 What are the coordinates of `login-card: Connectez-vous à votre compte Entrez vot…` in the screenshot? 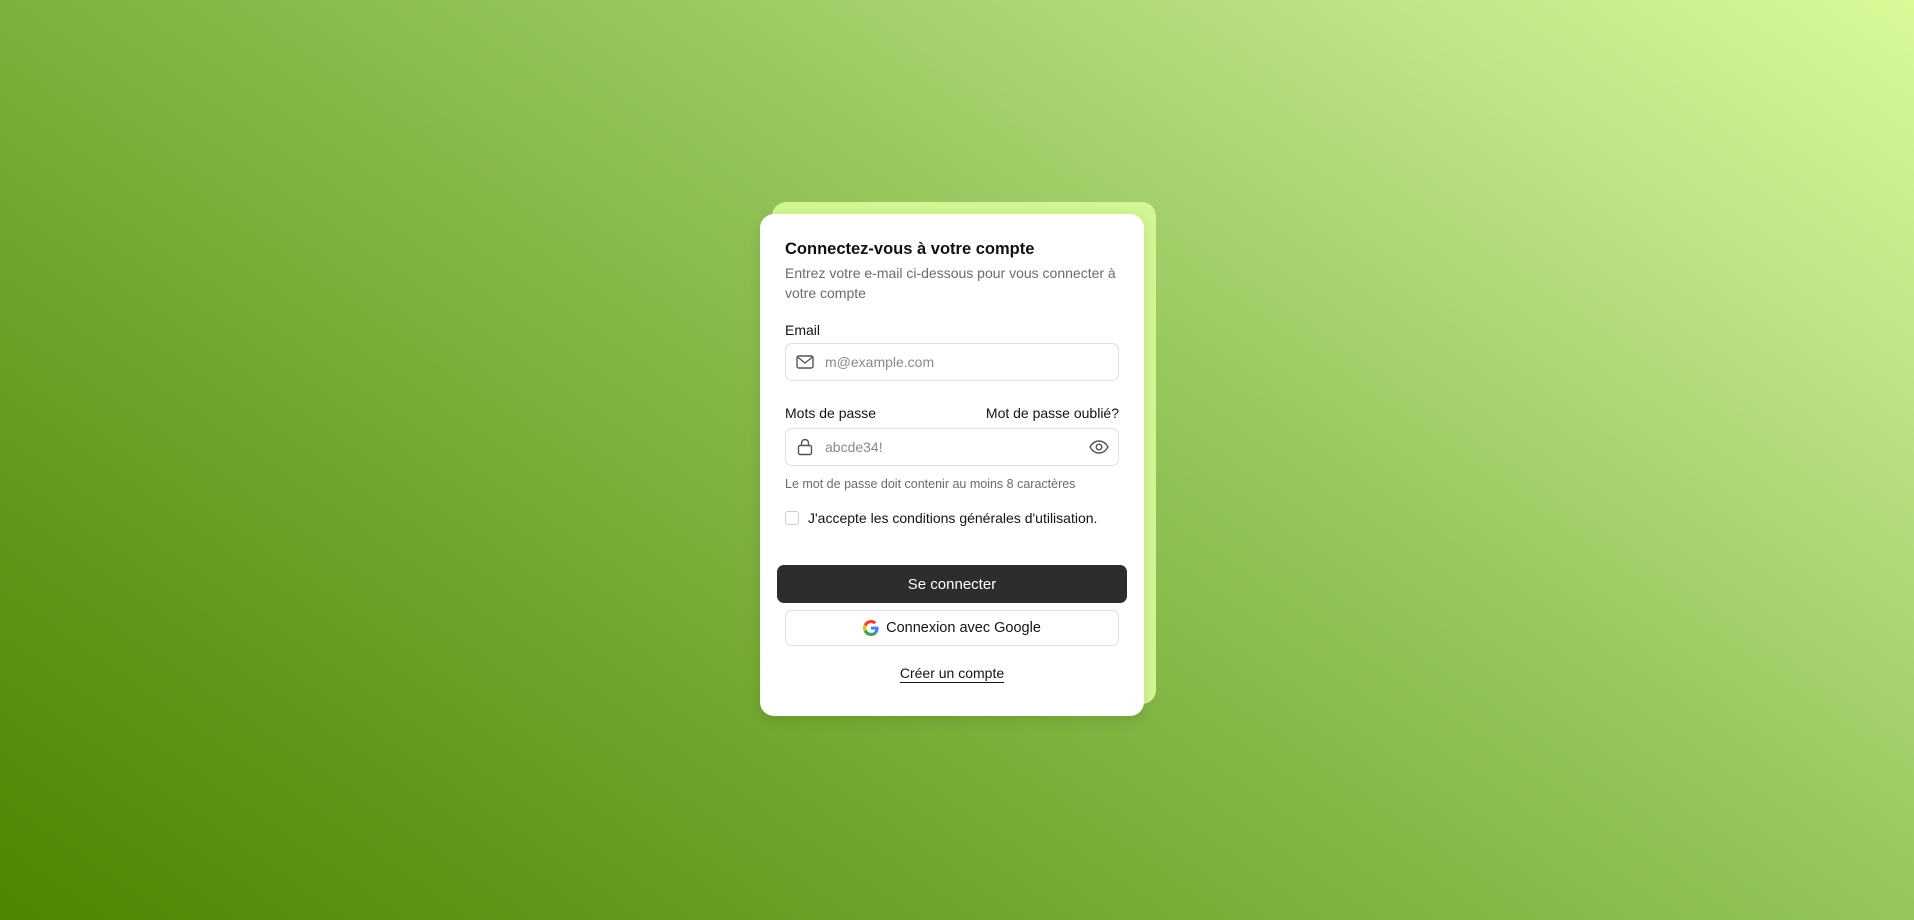 It's located at (952, 465).